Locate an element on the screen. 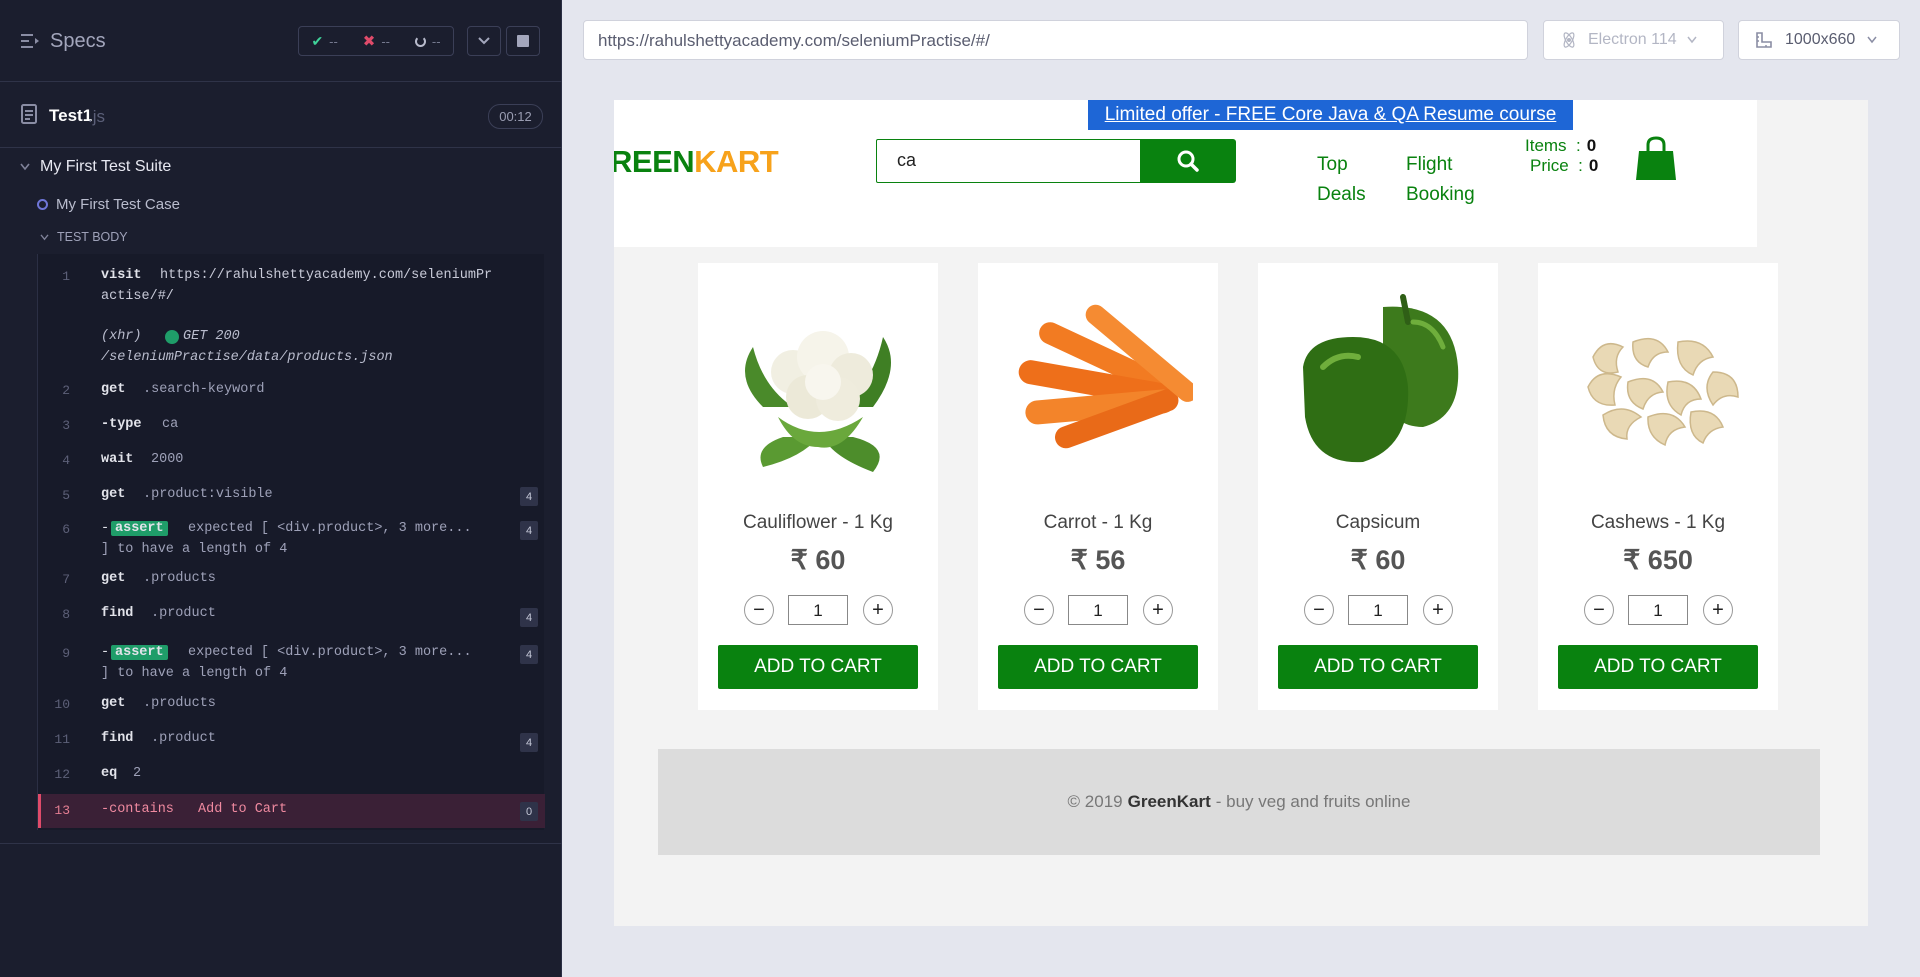 The width and height of the screenshot is (1920, 977). search-input: ca is located at coordinates (1008, 161).